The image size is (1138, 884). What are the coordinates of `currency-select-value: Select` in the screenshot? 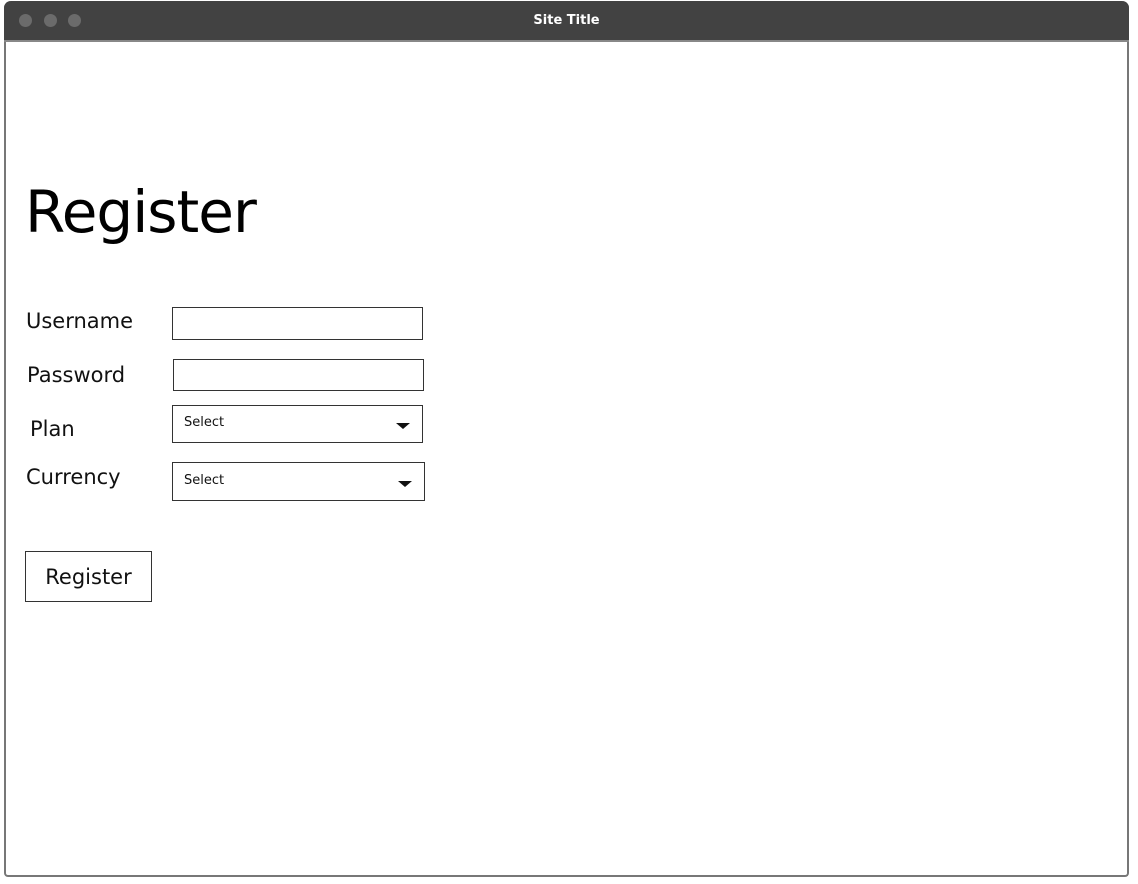 It's located at (204, 480).